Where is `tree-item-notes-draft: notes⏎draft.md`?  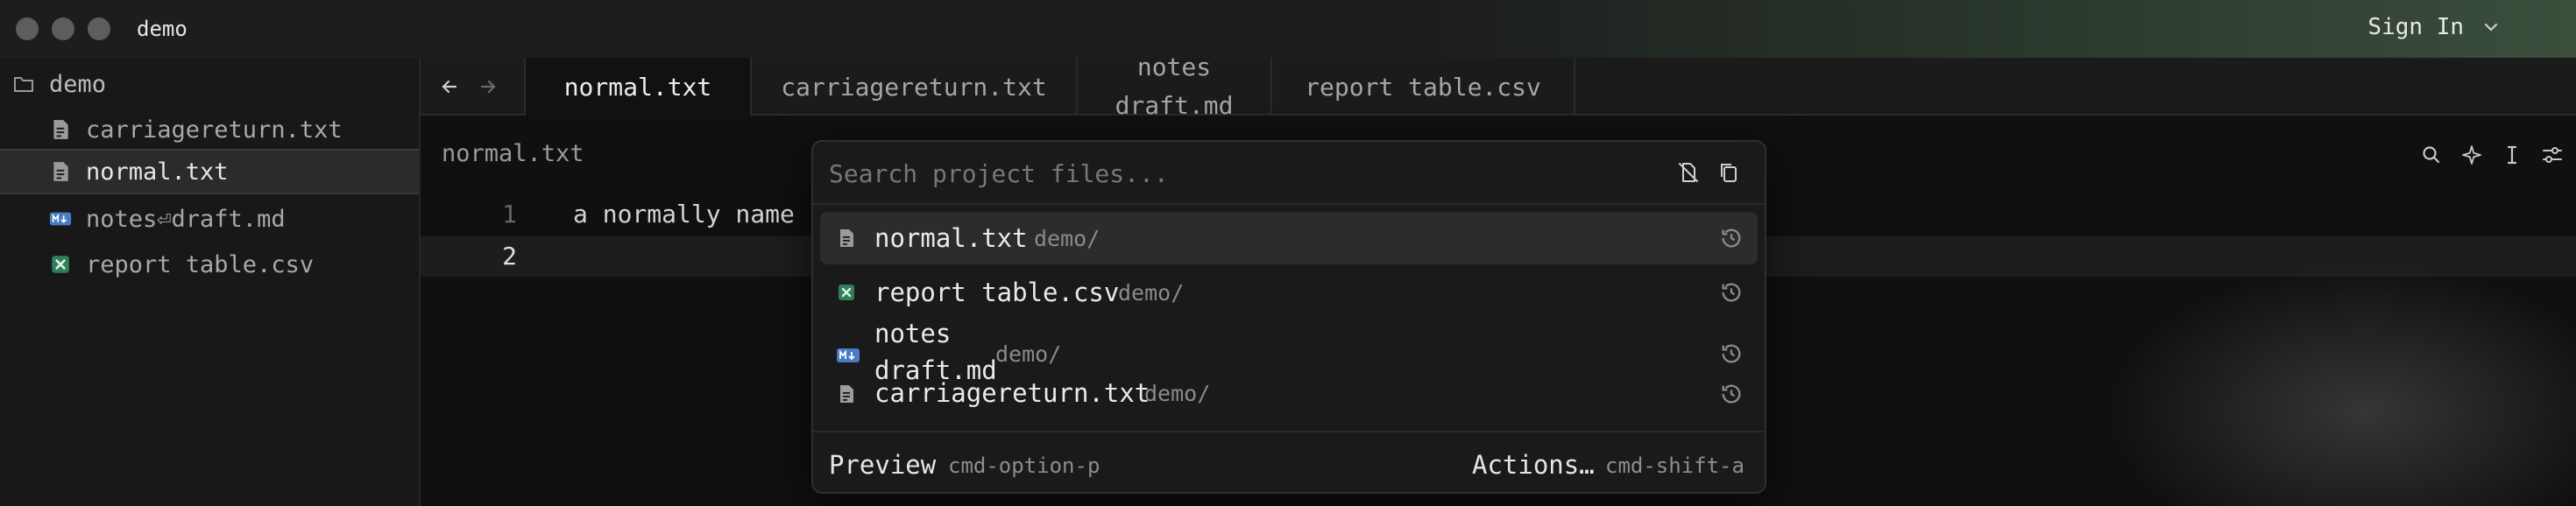
tree-item-notes-draft: notes⏎draft.md is located at coordinates (209, 219).